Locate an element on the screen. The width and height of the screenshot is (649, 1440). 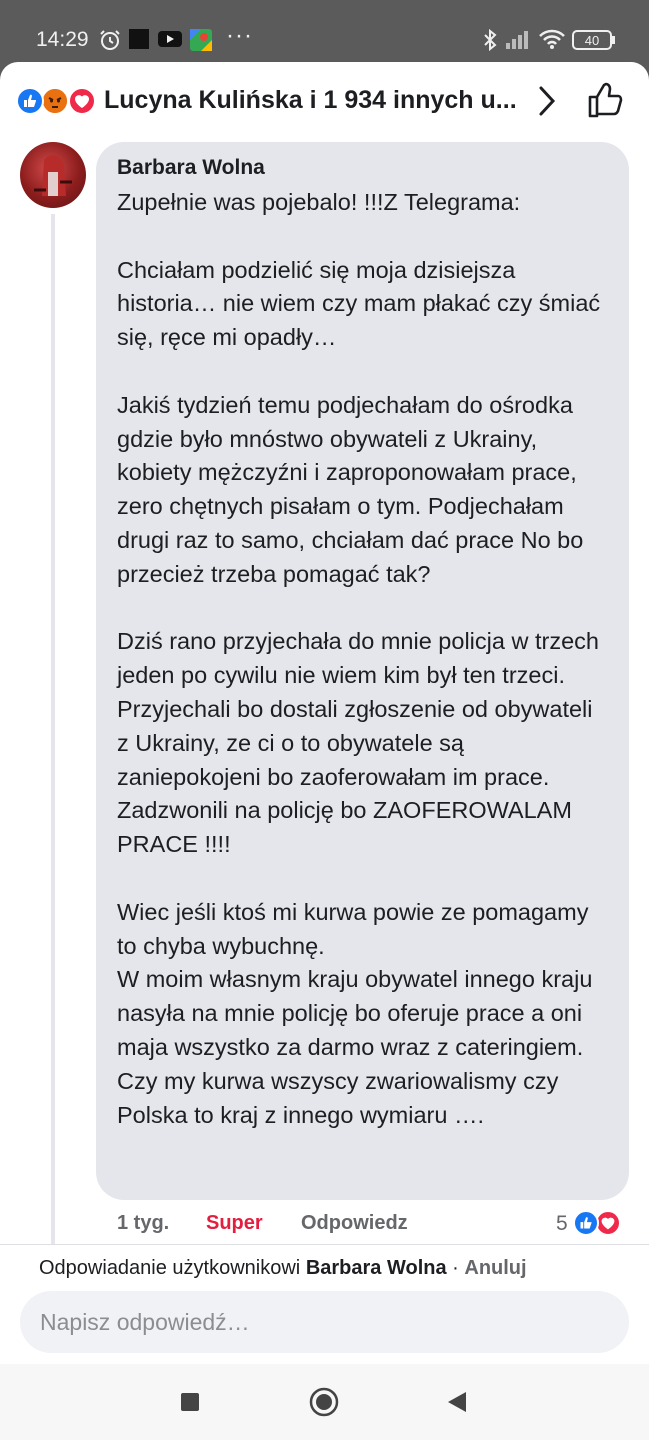
android-nav-bar is located at coordinates (324, 1402).